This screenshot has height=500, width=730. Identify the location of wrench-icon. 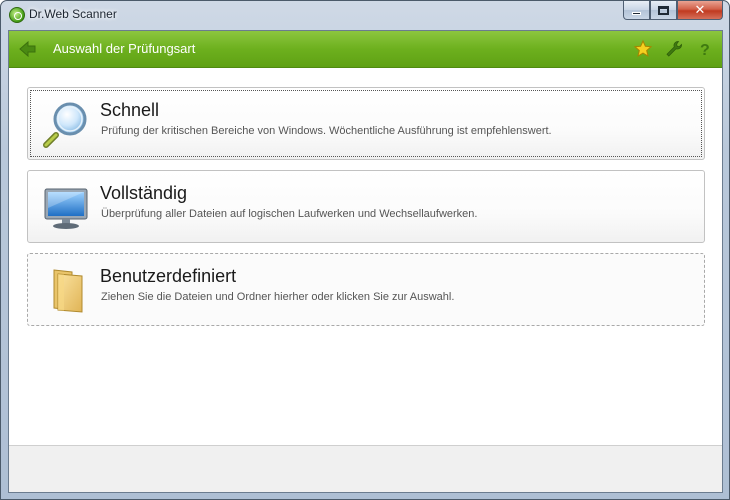
(674, 49).